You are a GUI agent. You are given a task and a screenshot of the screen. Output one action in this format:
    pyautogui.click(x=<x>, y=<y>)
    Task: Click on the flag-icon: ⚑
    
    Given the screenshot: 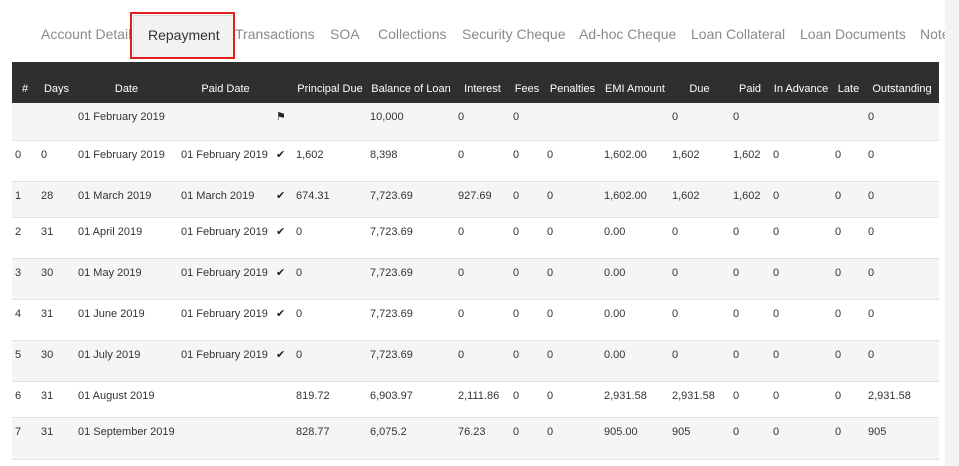 What is the action you would take?
    pyautogui.click(x=281, y=117)
    